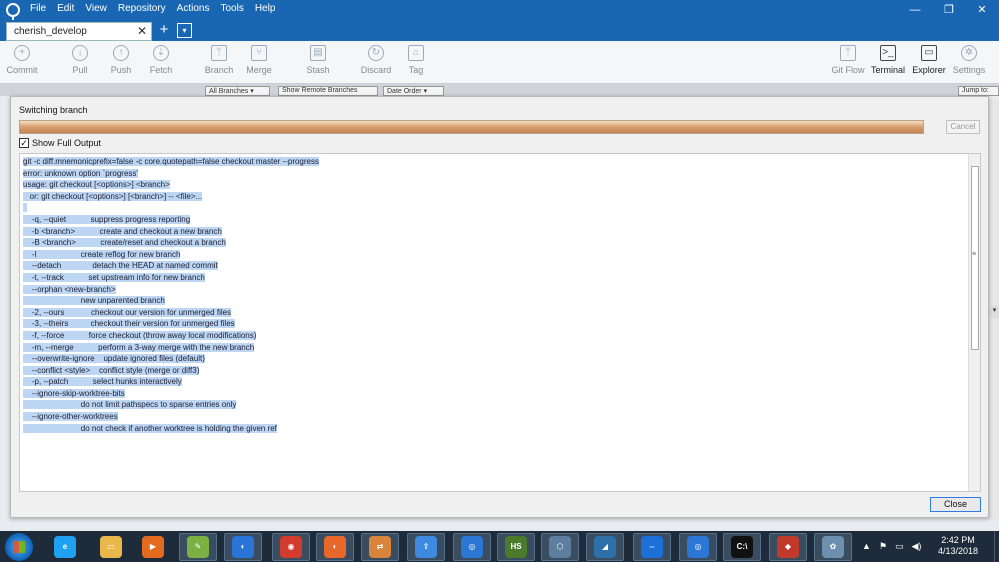 This screenshot has height=562, width=999. I want to click on menu-actions: Actions, so click(193, 8).